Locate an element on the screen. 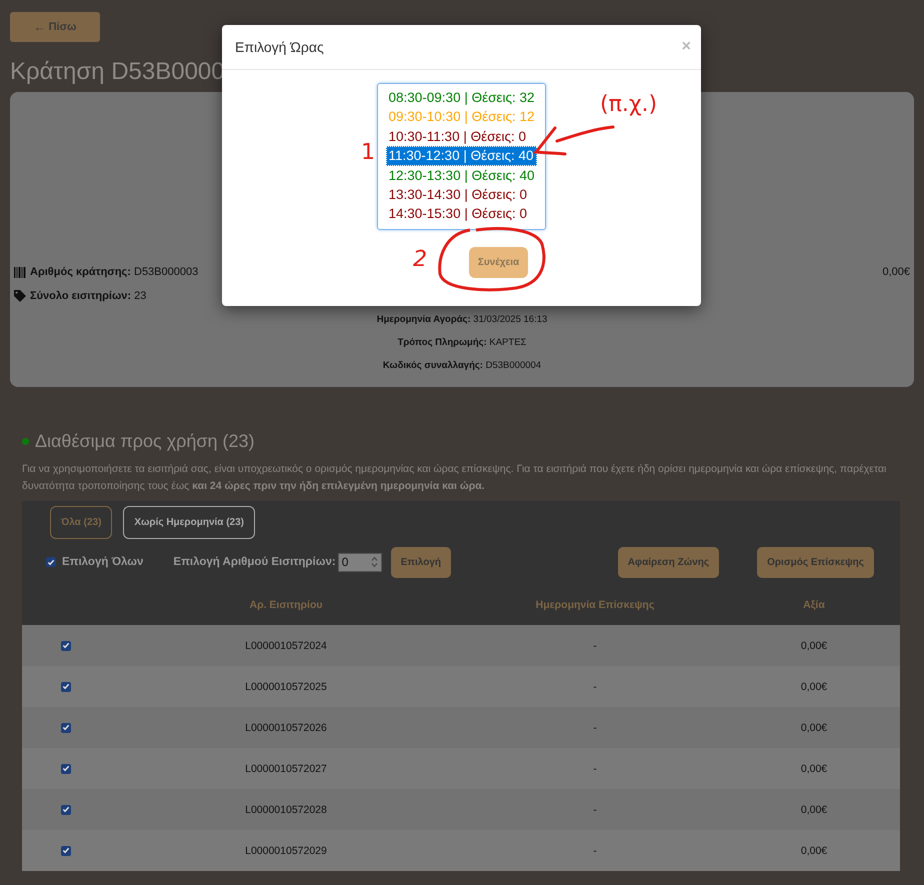  select-button: Επιλογή is located at coordinates (421, 562).